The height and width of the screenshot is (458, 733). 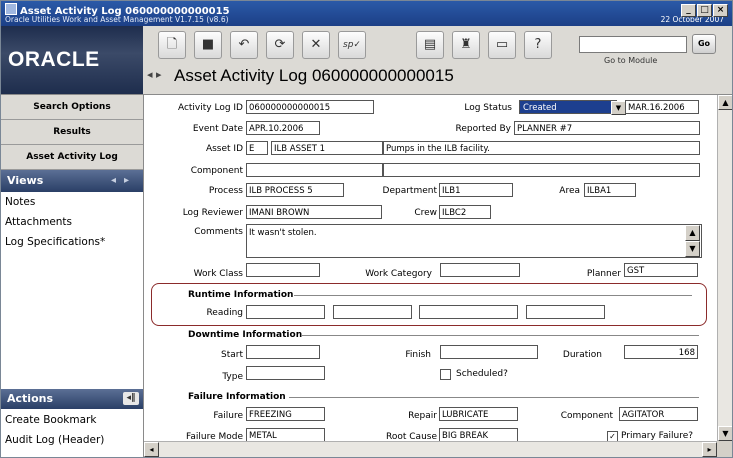 What do you see at coordinates (228, 416) in the screenshot?
I see `failure-label: Failure` at bounding box center [228, 416].